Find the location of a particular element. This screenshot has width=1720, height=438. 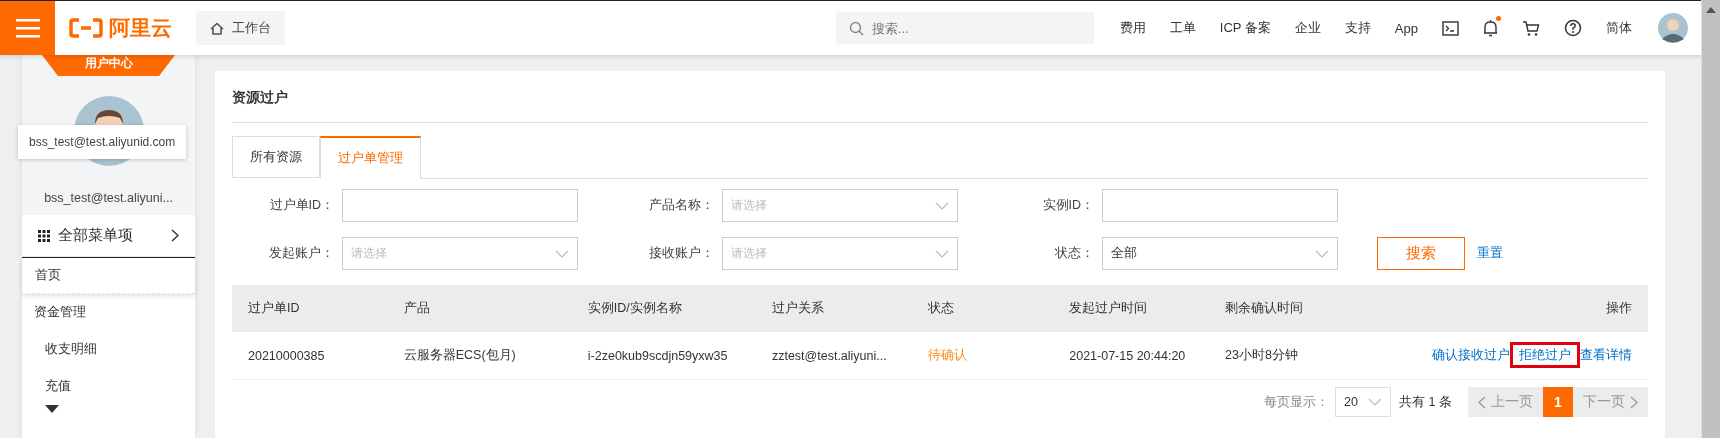

action-link: 查看详情 is located at coordinates (1606, 355).